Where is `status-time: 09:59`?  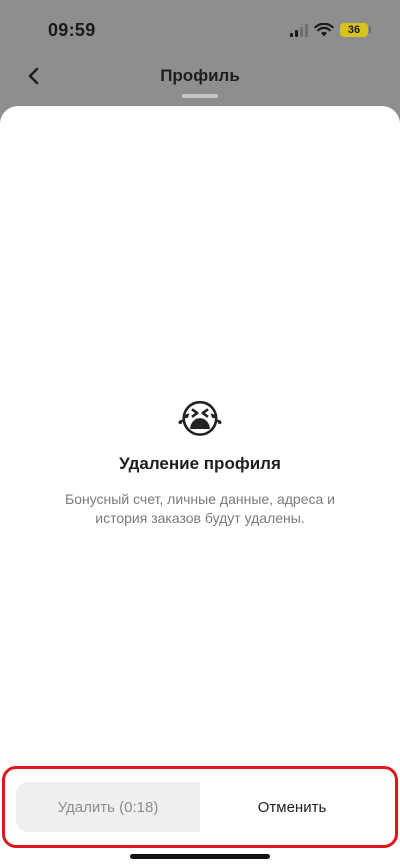
status-time: 09:59 is located at coordinates (72, 30).